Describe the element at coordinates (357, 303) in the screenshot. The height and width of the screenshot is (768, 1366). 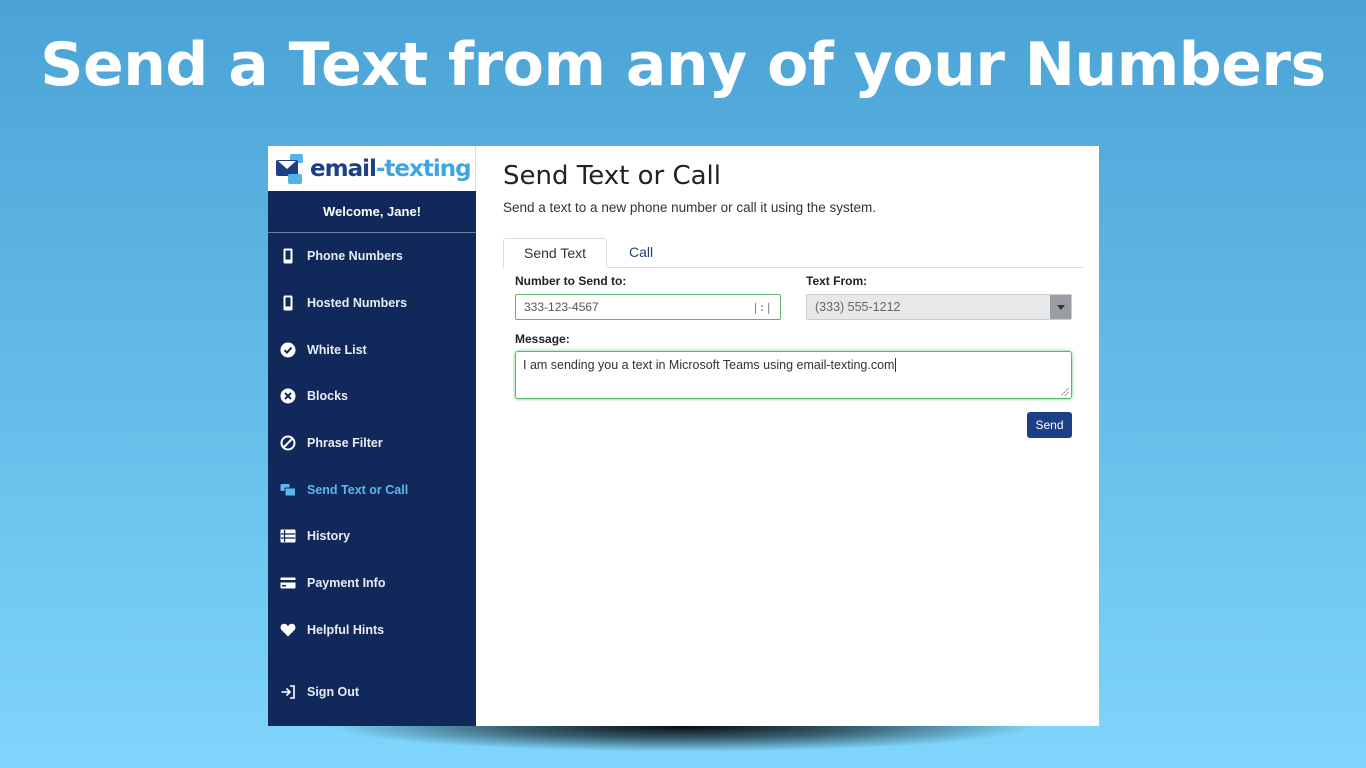
I see `sidebar-item-label: Hosted Numbers` at that location.